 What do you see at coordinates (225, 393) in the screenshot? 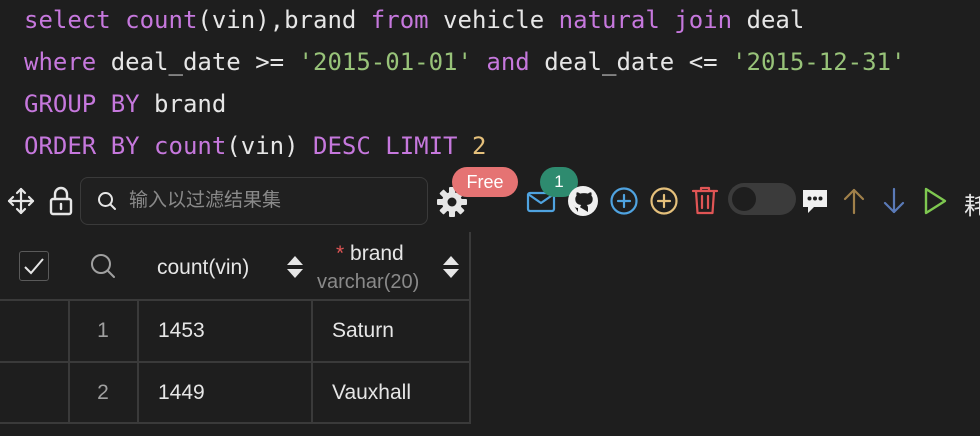
I see `table-cell: 1449` at bounding box center [225, 393].